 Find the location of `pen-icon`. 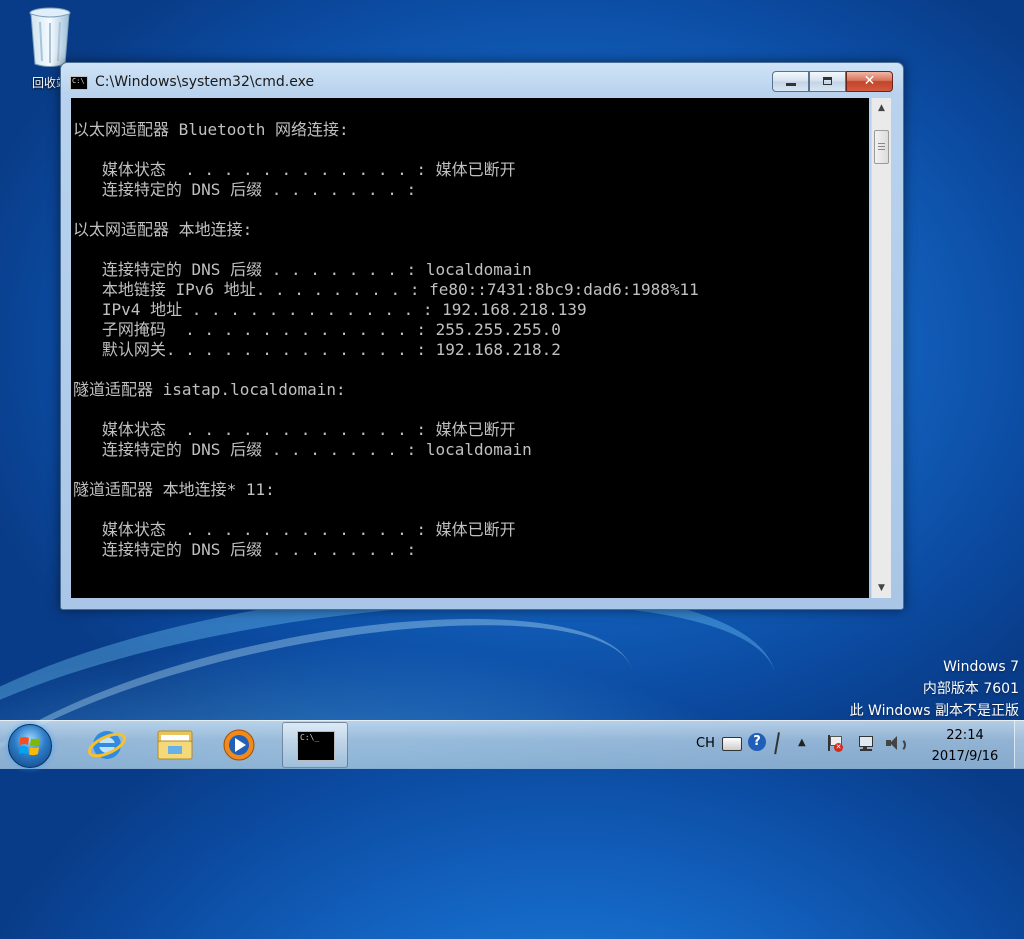

pen-icon is located at coordinates (781, 744).